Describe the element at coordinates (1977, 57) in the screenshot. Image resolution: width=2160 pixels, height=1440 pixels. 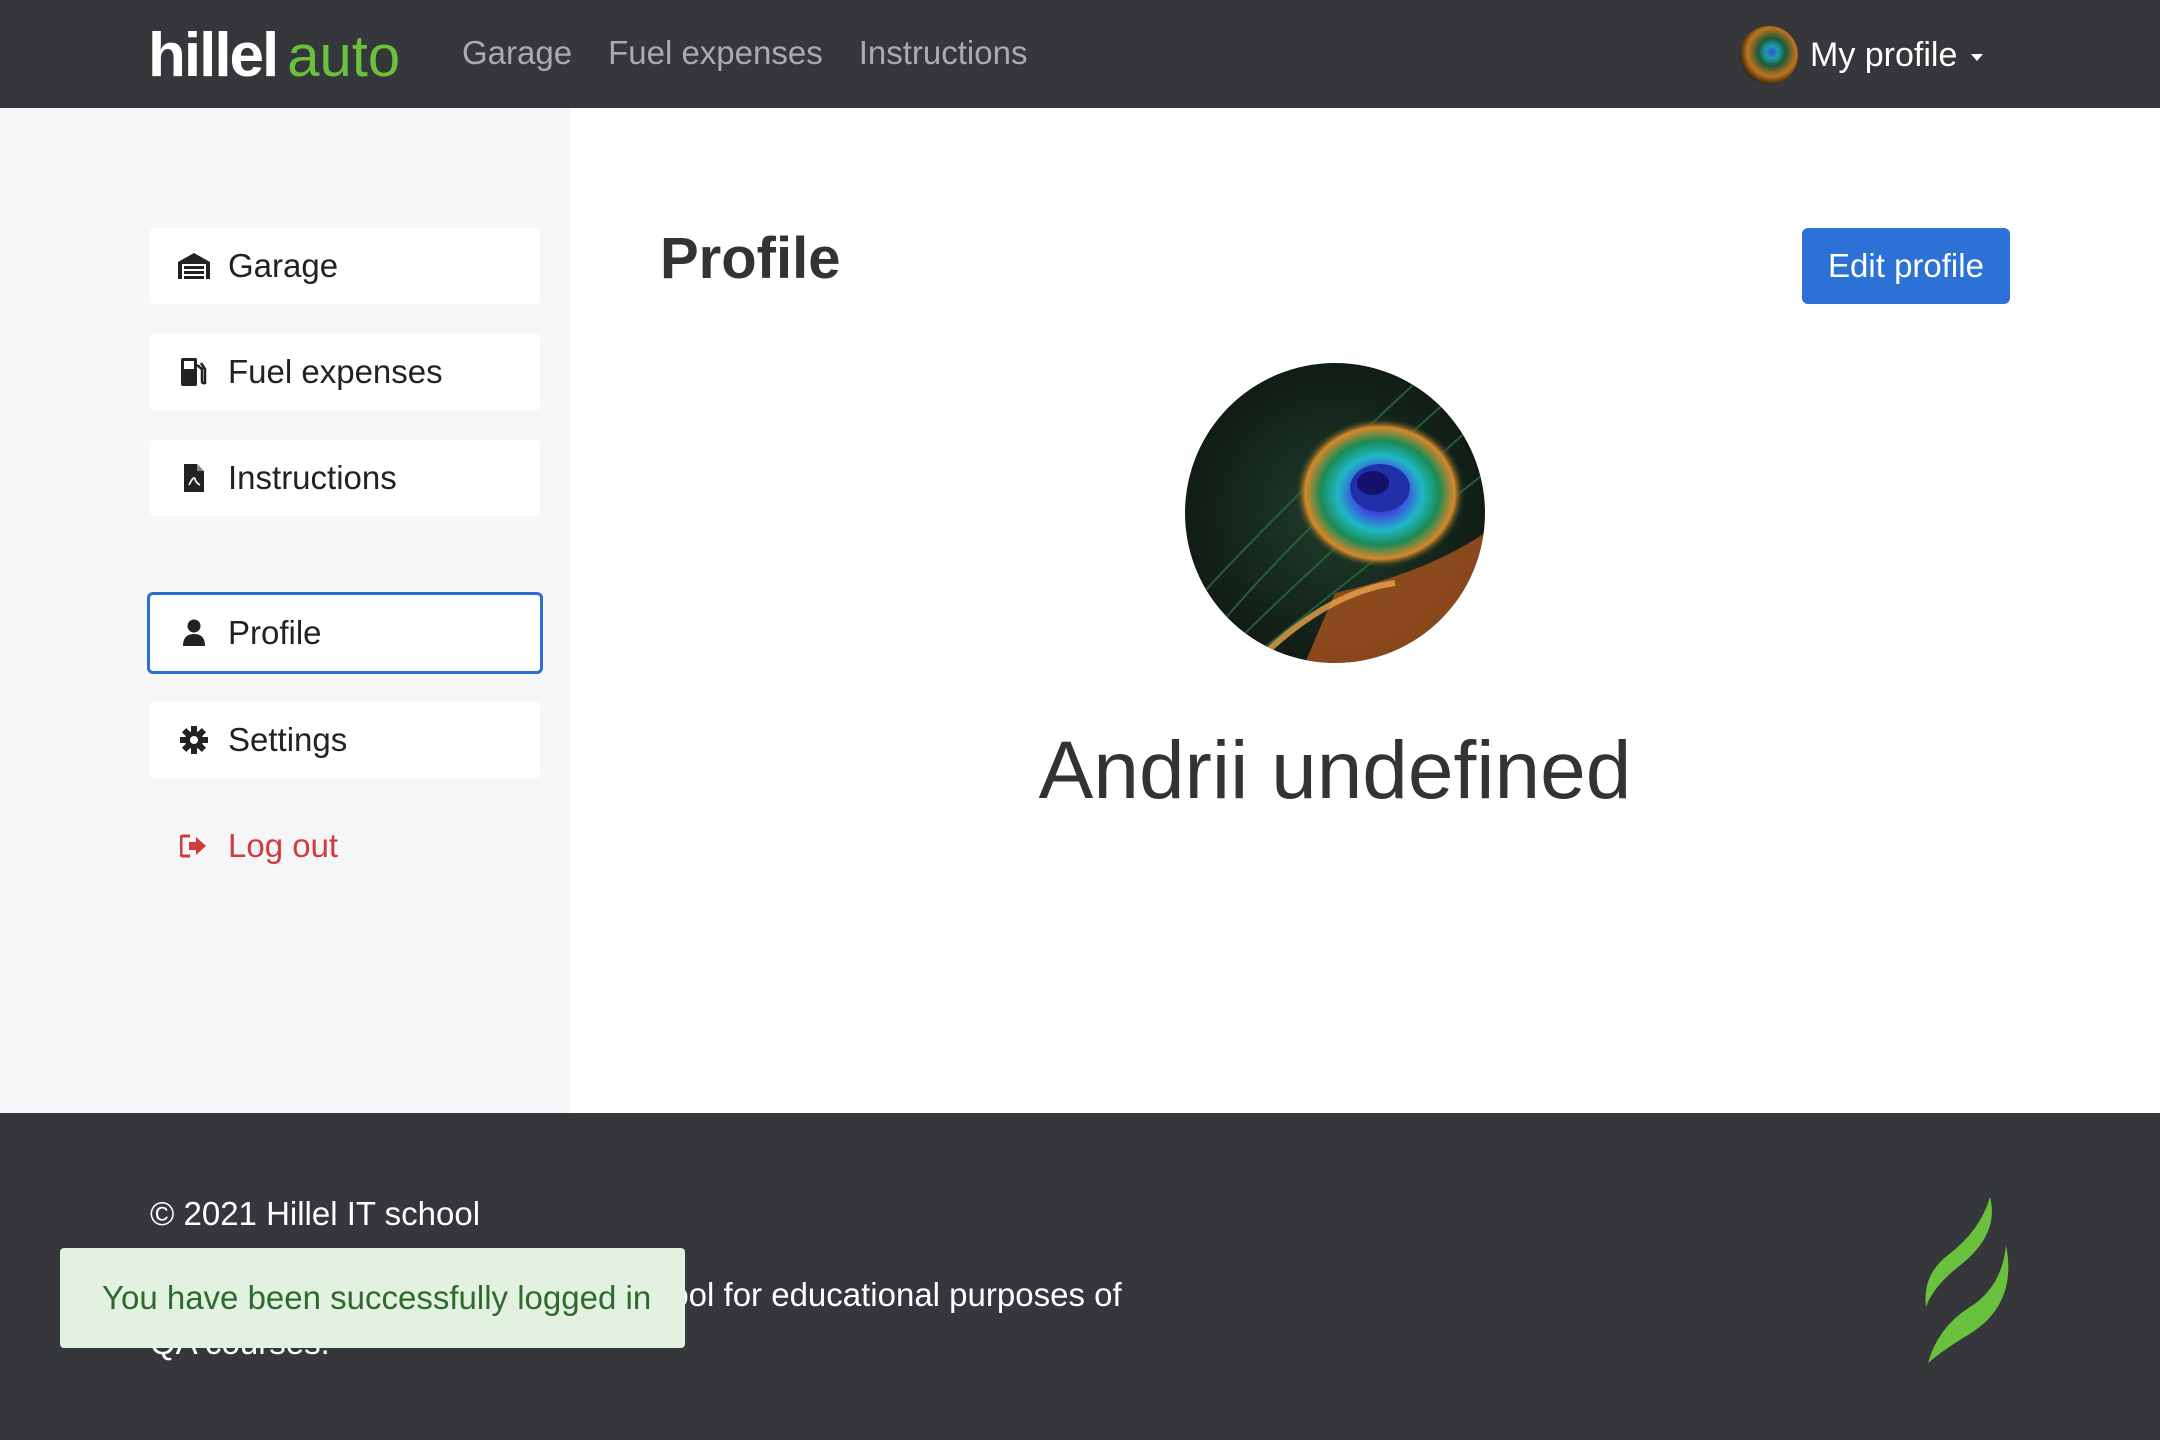
I see `caret-down-icon` at that location.